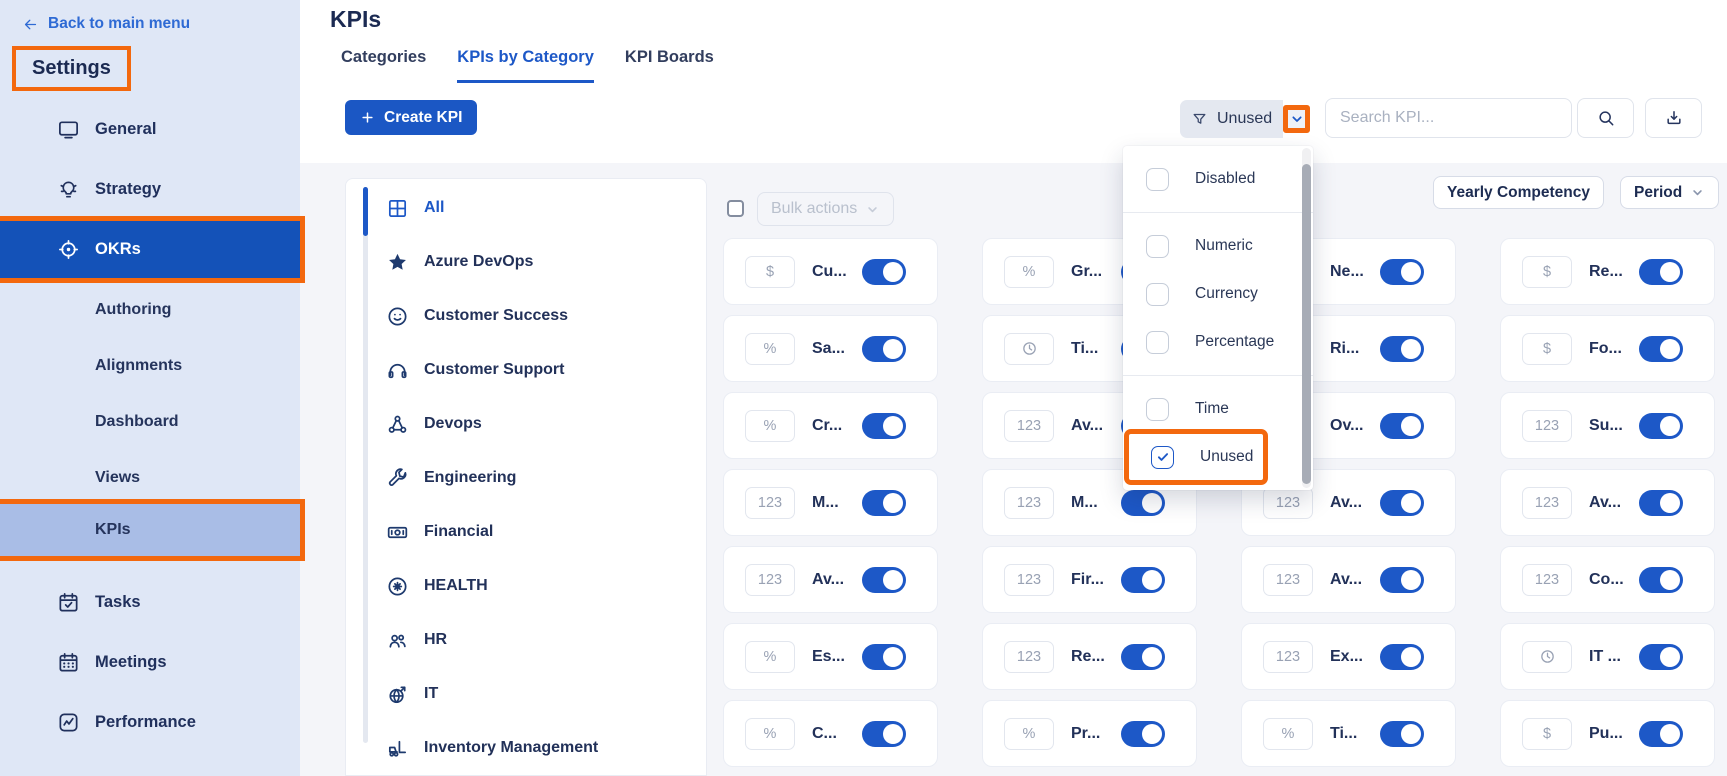 This screenshot has height=776, width=1727. I want to click on yearly-competency-button: Yearly Competency, so click(1519, 192).